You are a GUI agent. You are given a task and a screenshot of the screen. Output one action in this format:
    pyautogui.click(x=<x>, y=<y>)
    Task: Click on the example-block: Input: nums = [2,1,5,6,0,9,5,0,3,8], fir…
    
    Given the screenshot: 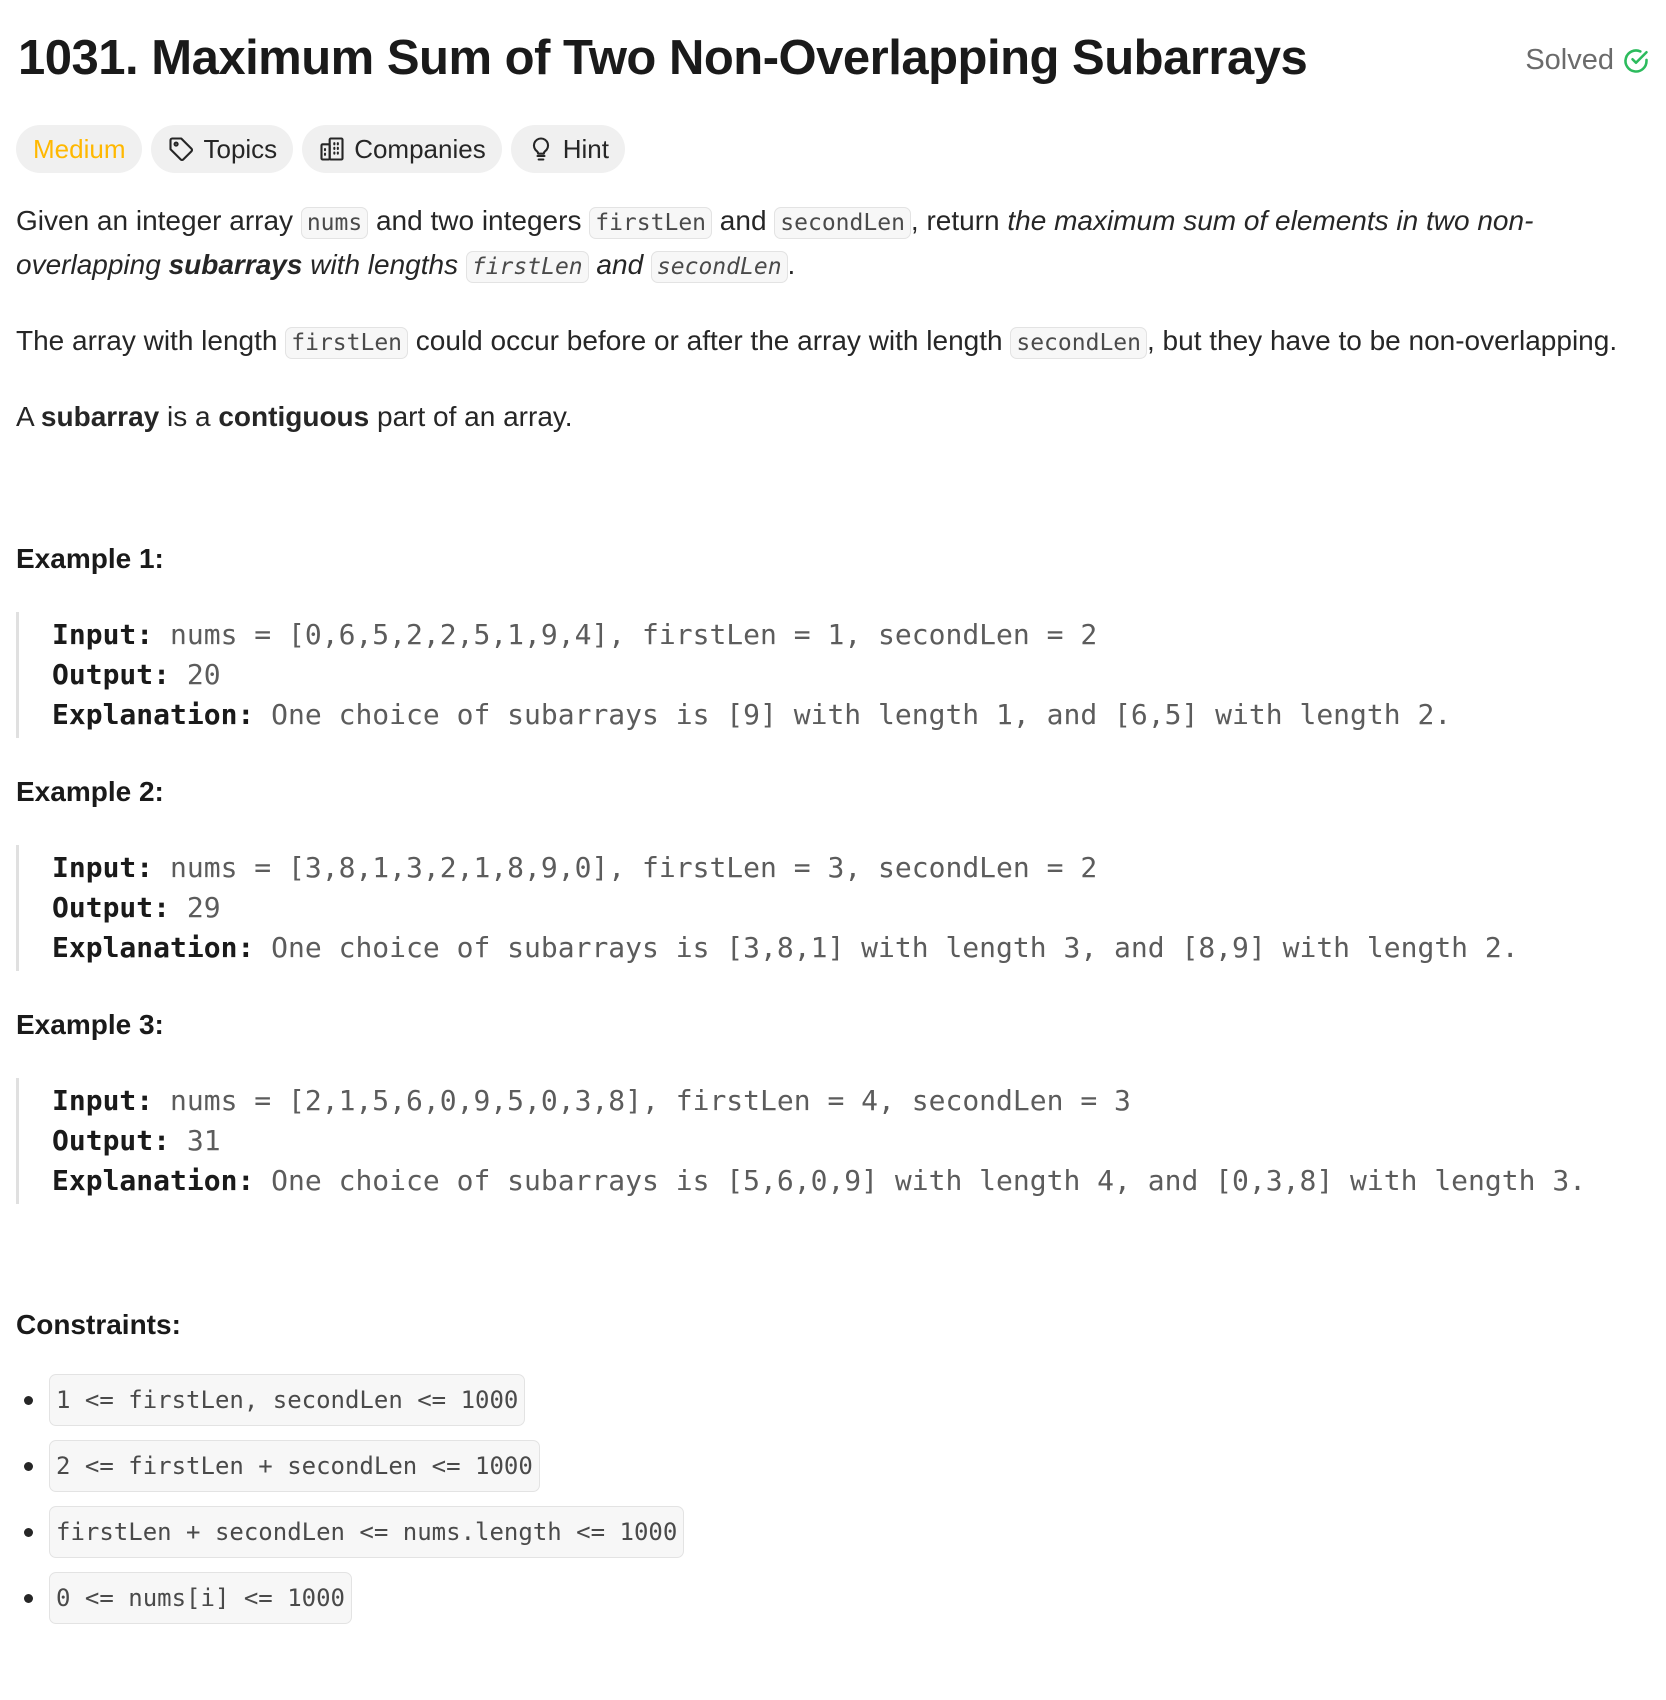 What is the action you would take?
    pyautogui.click(x=831, y=1141)
    